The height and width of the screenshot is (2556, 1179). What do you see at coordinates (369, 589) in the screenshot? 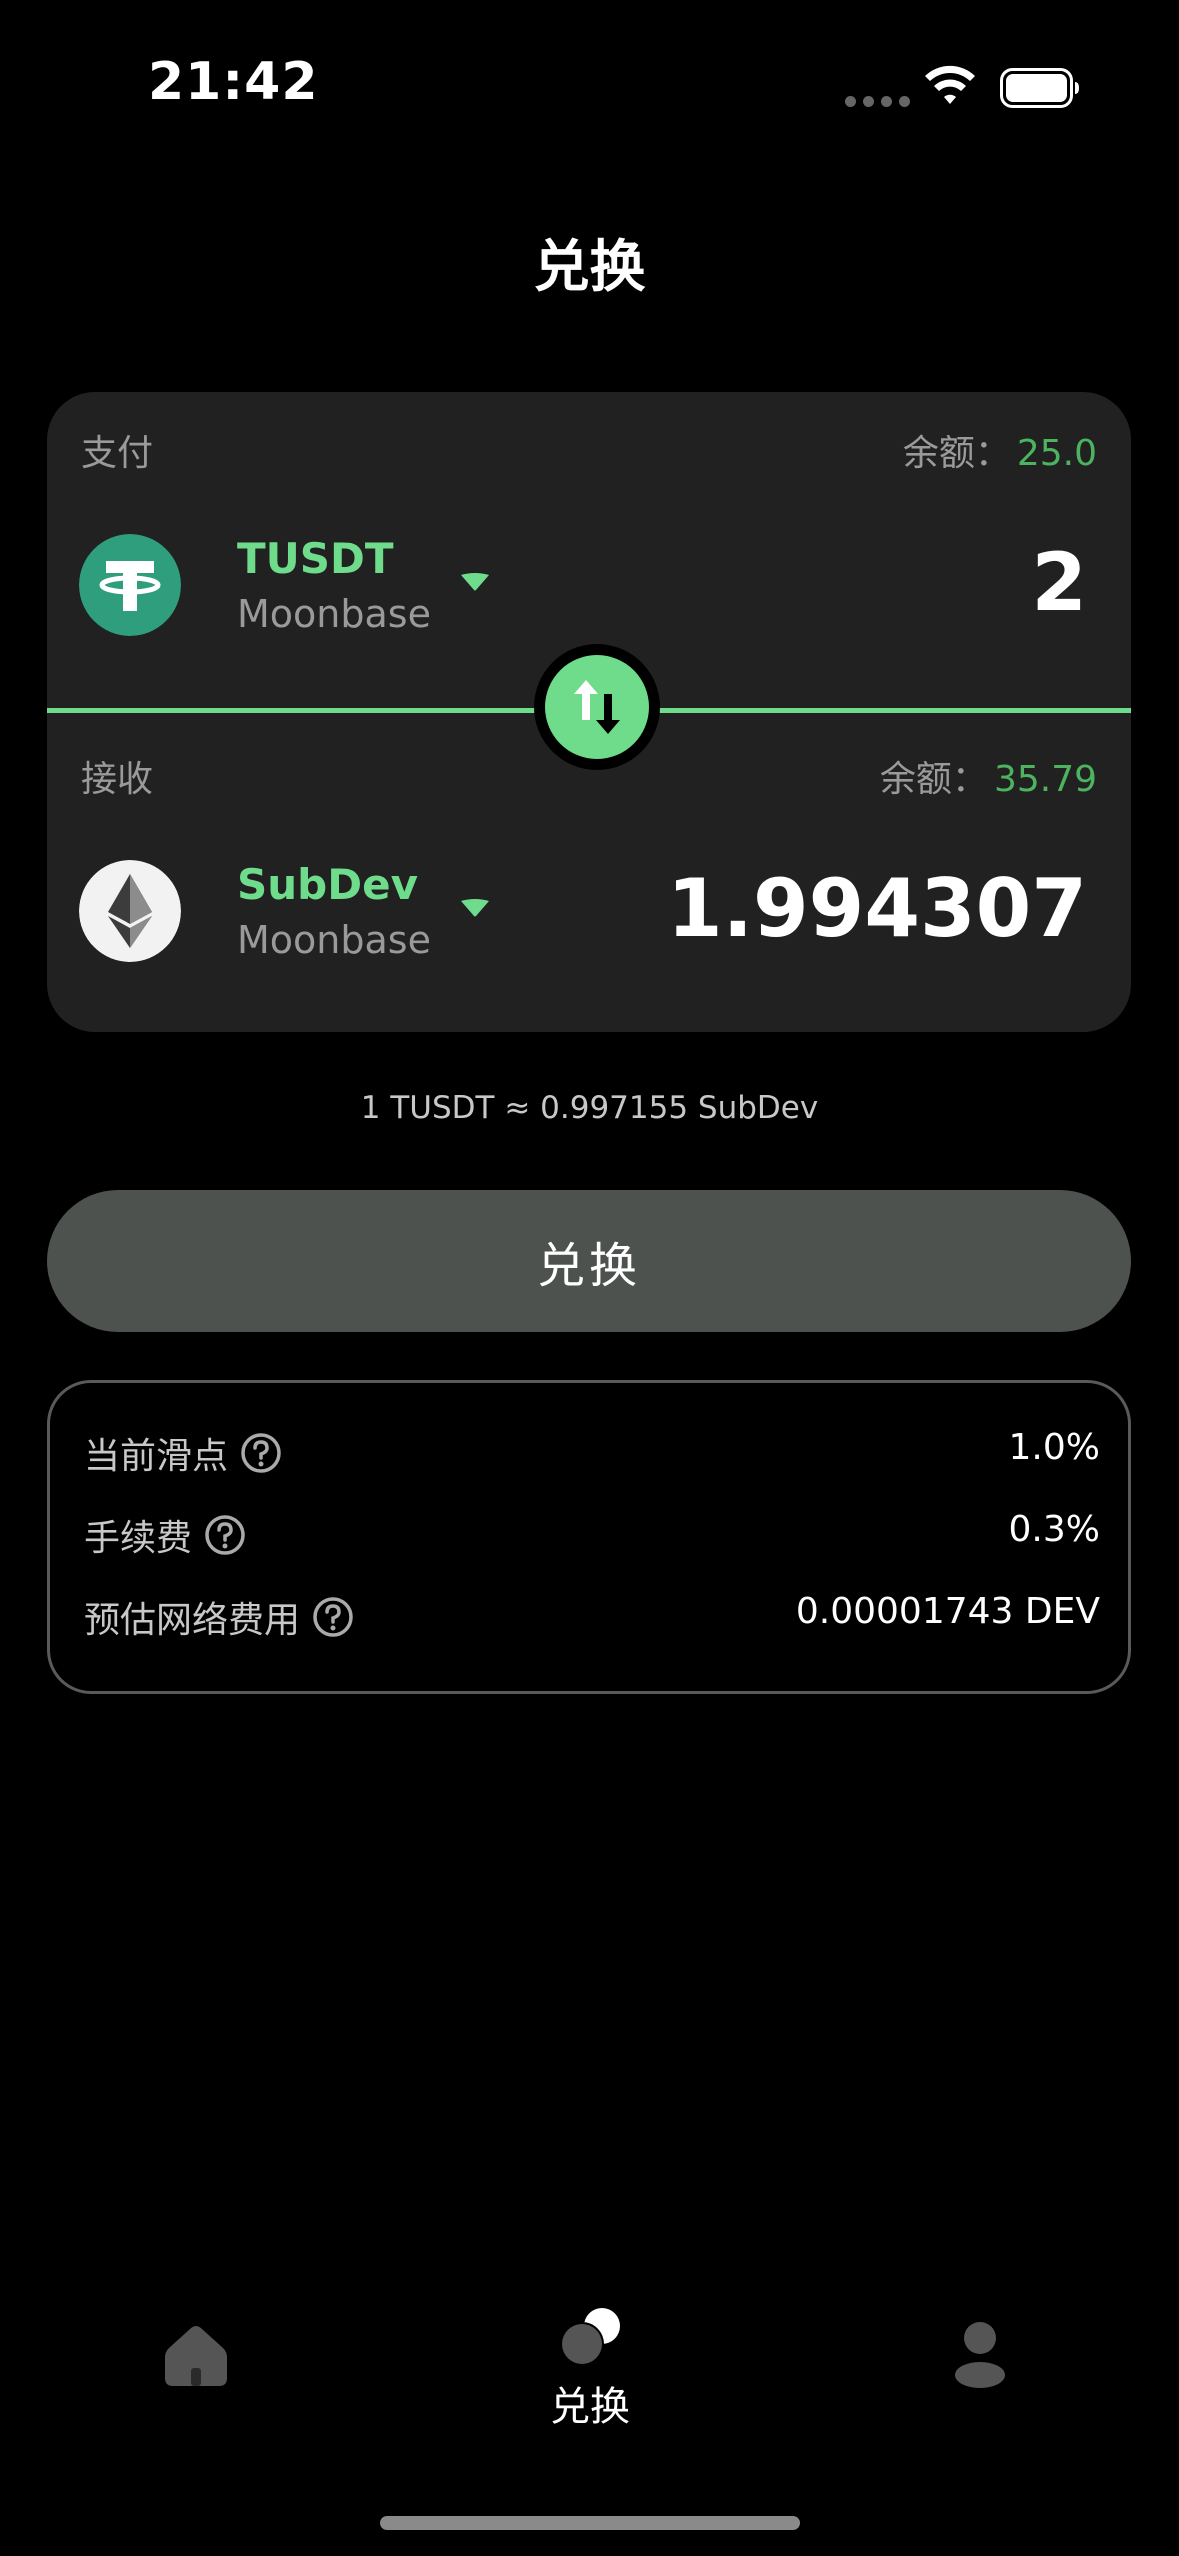
I see `pay-token-selector: TUSDT Moonbase` at bounding box center [369, 589].